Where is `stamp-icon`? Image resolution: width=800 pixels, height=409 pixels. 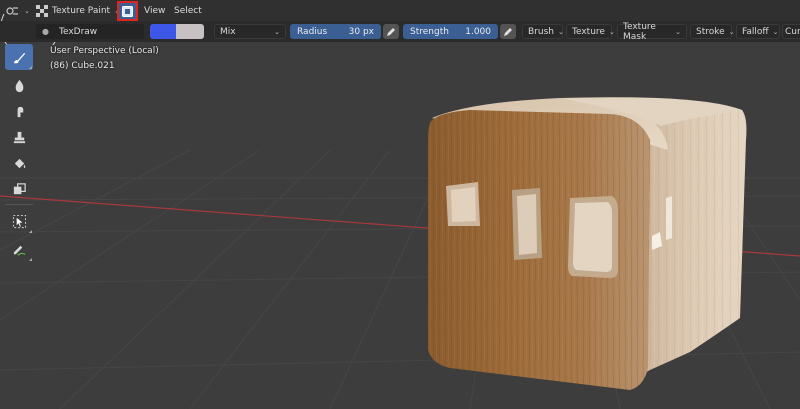 stamp-icon is located at coordinates (19, 137).